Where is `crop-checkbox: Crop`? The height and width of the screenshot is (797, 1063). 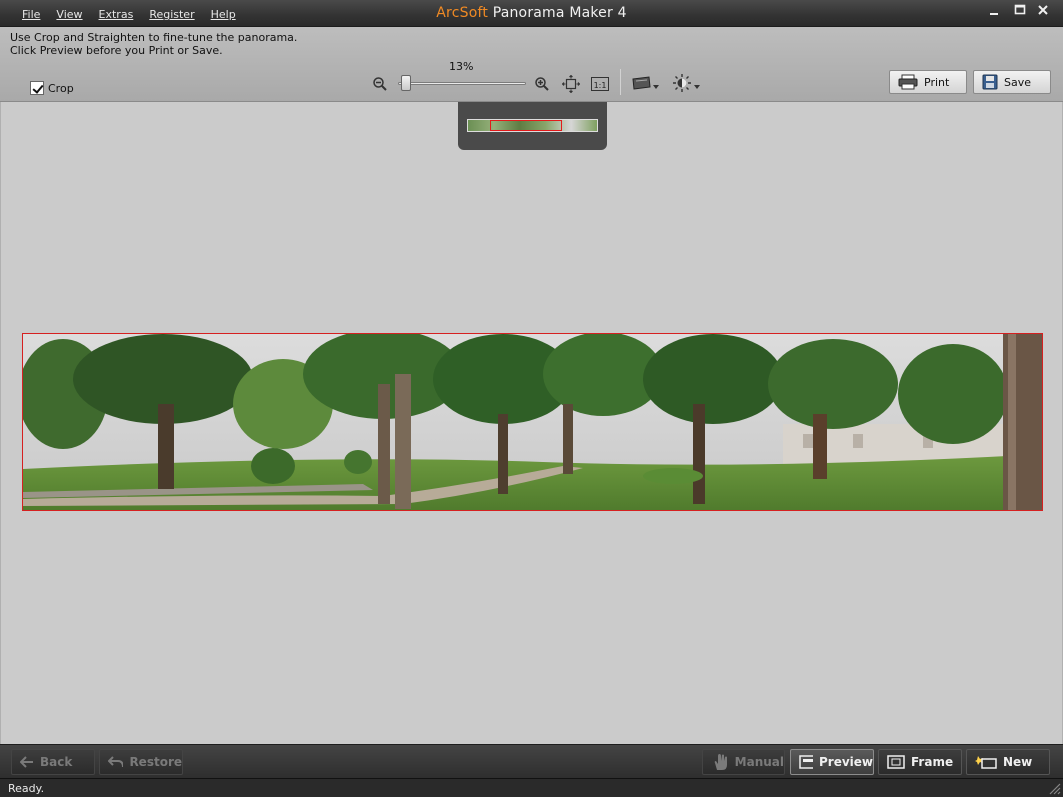
crop-checkbox: Crop is located at coordinates (52, 88).